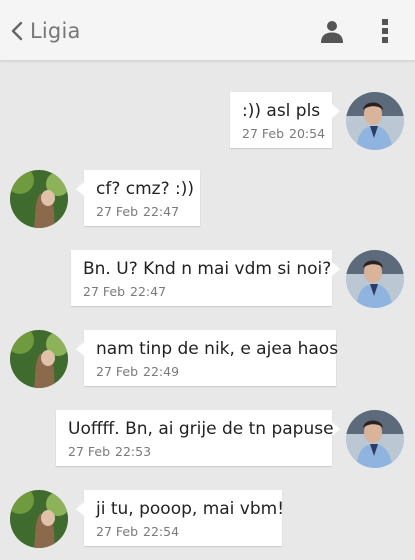 The width and height of the screenshot is (415, 560). I want to click on message-bubble-received: ji tu, pooop, mai vbm! 27 Feb 22:54, so click(180, 518).